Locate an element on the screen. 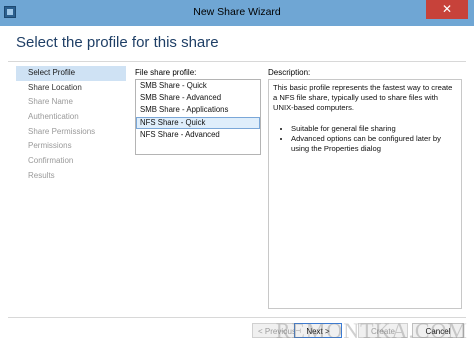 The image size is (474, 346). profile-item: SMB Share - Advanced is located at coordinates (198, 98).